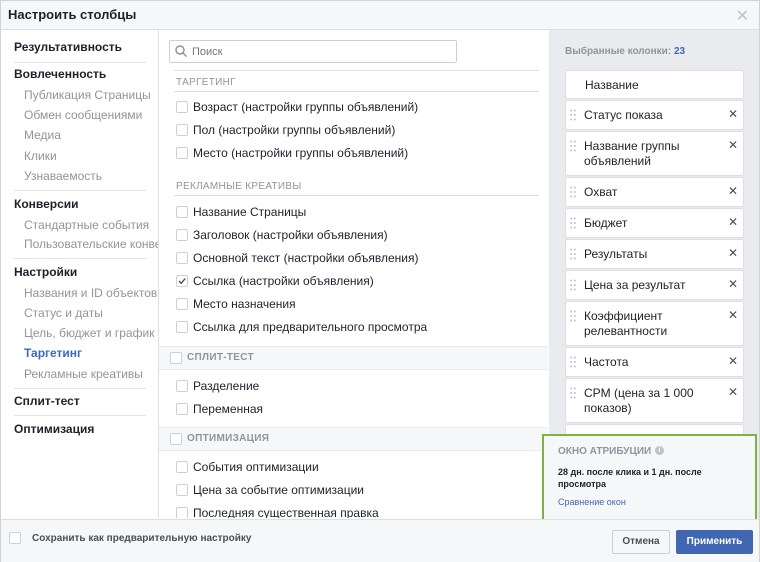 The height and width of the screenshot is (562, 760). I want to click on sidebar-category-conversions: Конверсии, so click(46, 204).